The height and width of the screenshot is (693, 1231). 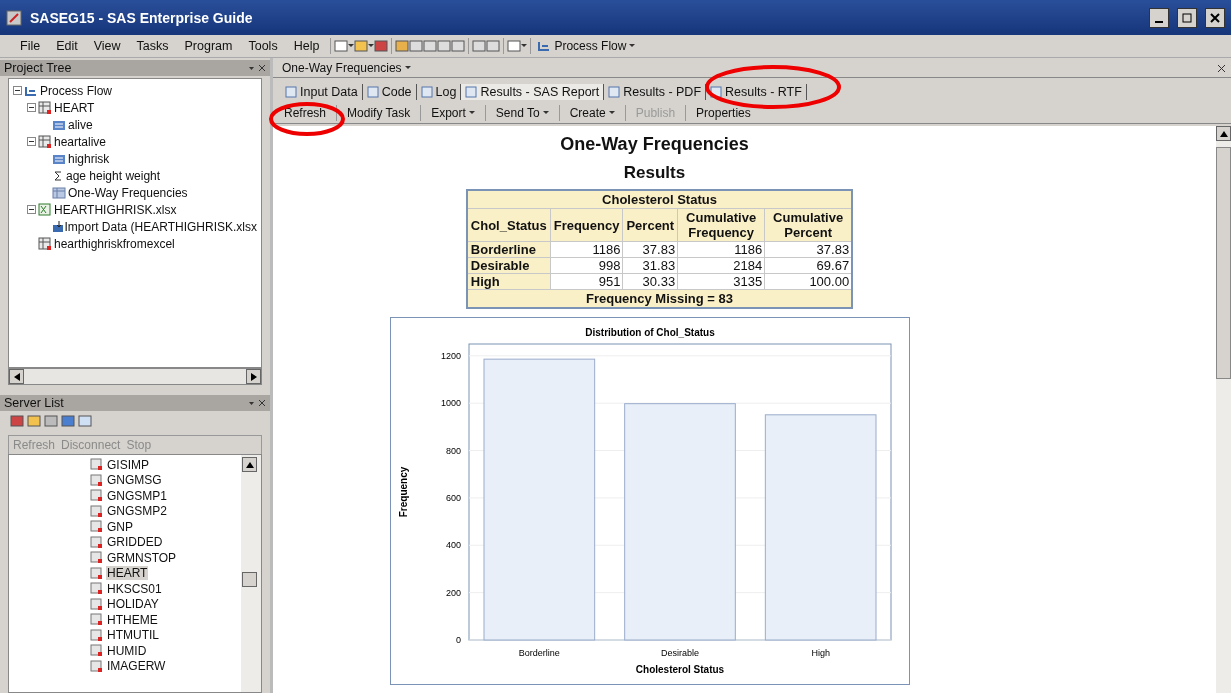 I want to click on tree-item: highrisk, so click(x=89, y=158).